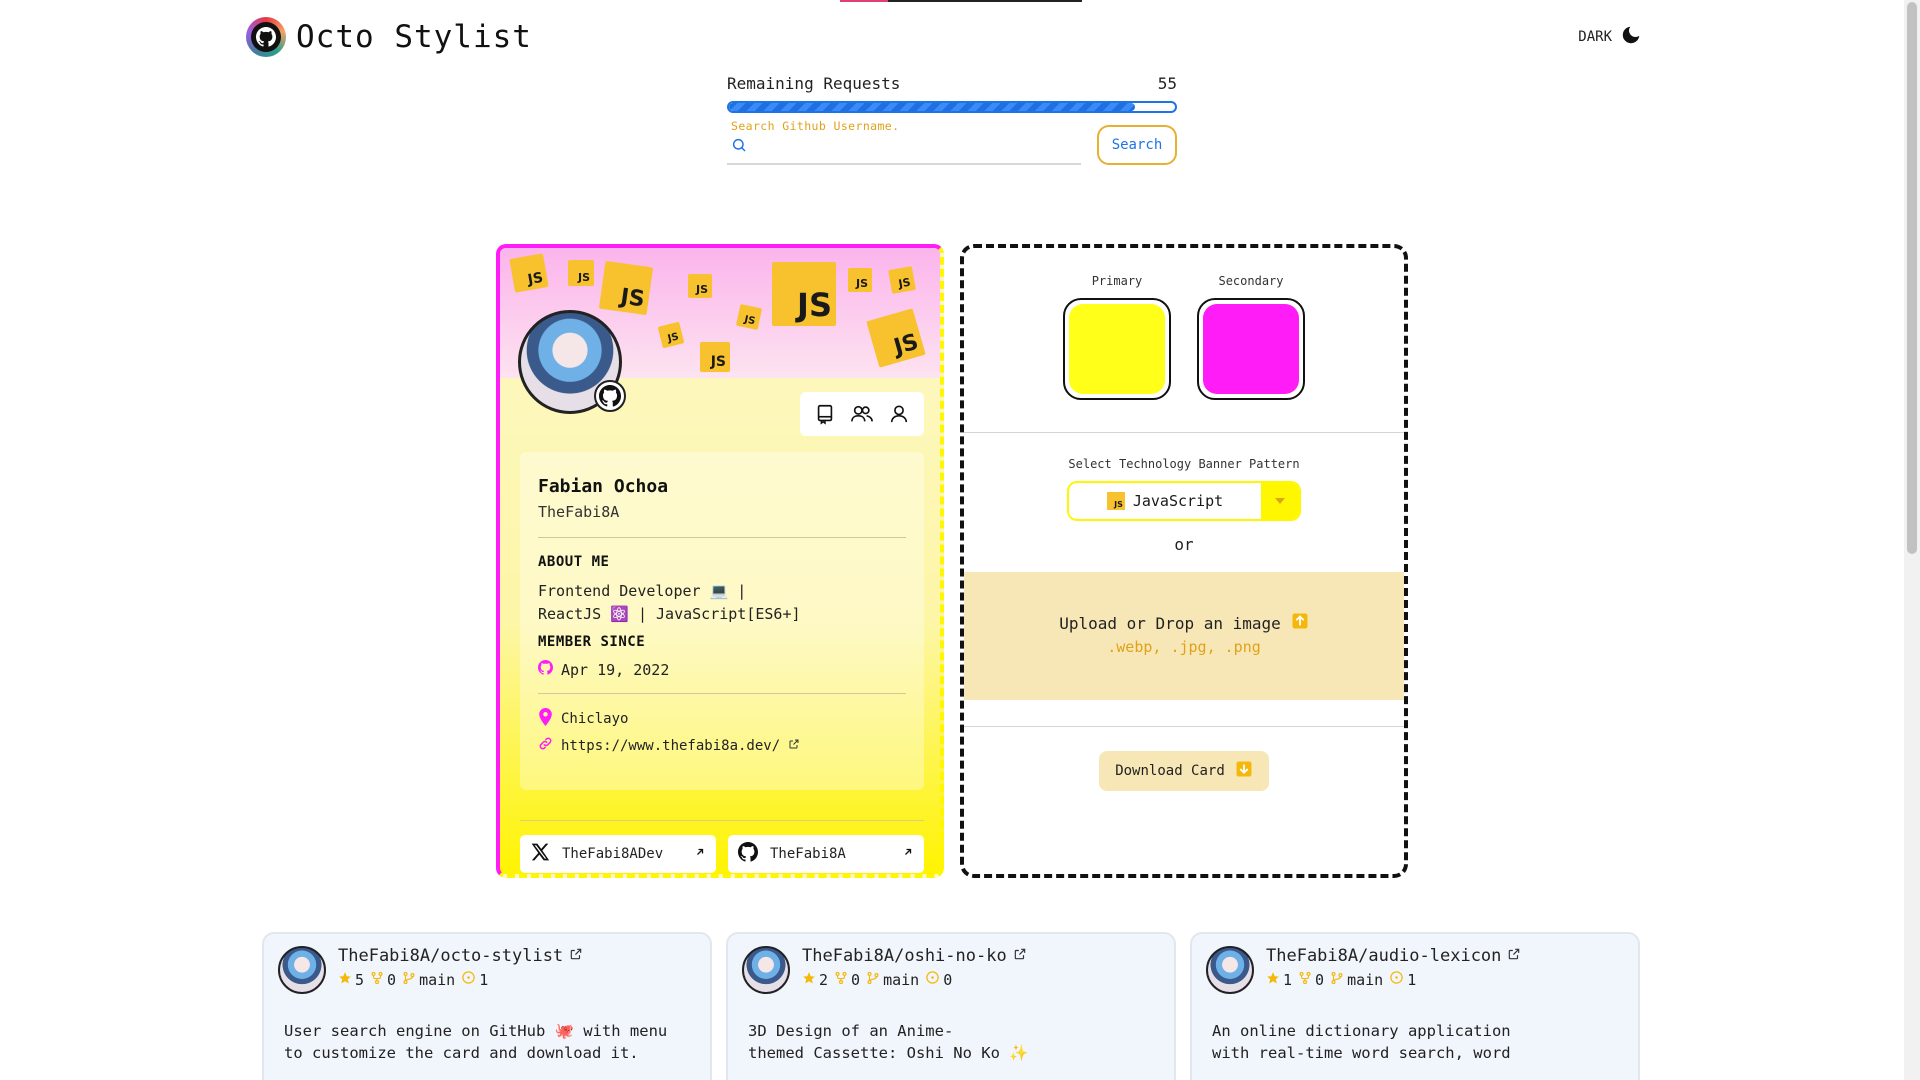 The width and height of the screenshot is (1920, 1080). I want to click on repos-icon, so click(825, 414).